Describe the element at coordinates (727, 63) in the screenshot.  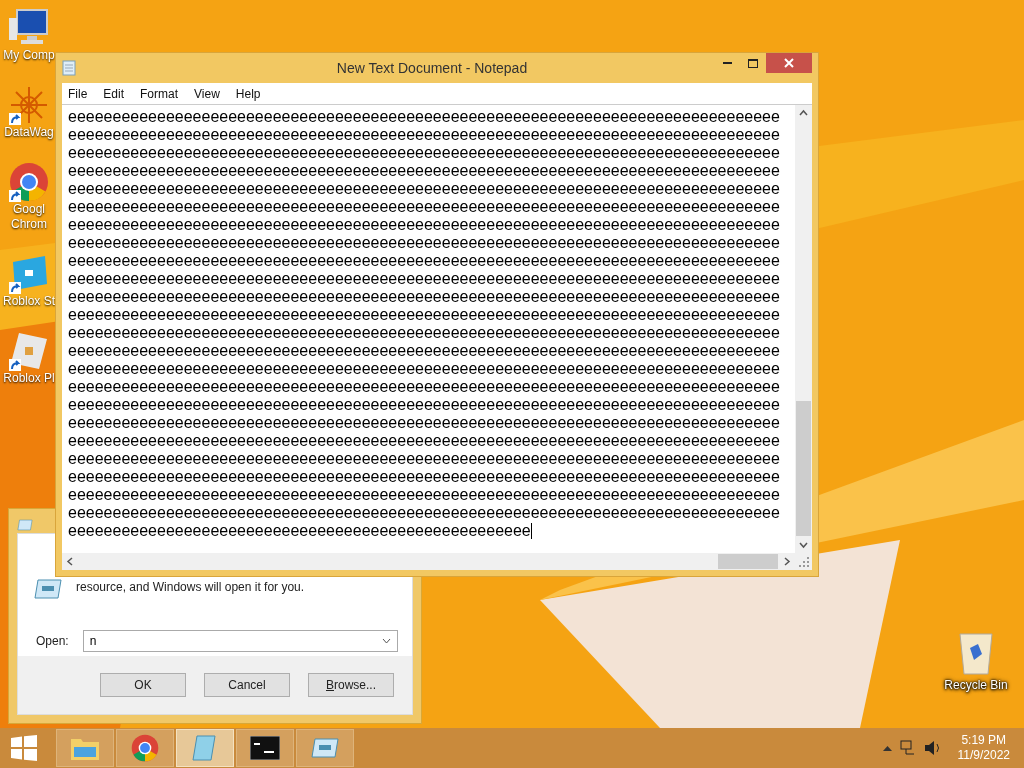
I see `minimize-icon` at that location.